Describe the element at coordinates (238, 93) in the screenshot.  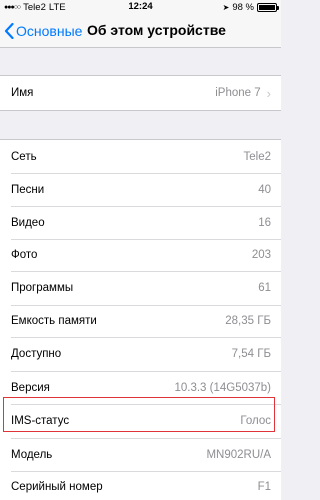
I see `name-value: iPhone 7` at that location.